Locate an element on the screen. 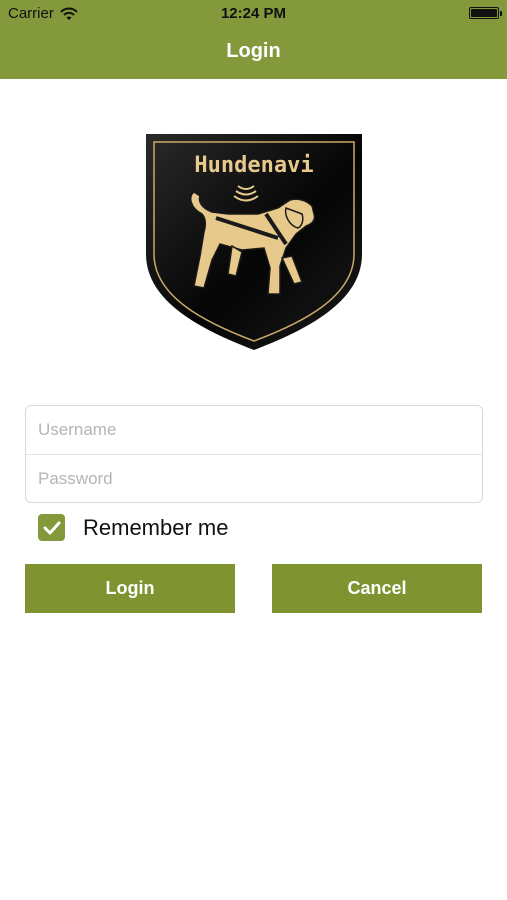  page-title: Login is located at coordinates (253, 51).